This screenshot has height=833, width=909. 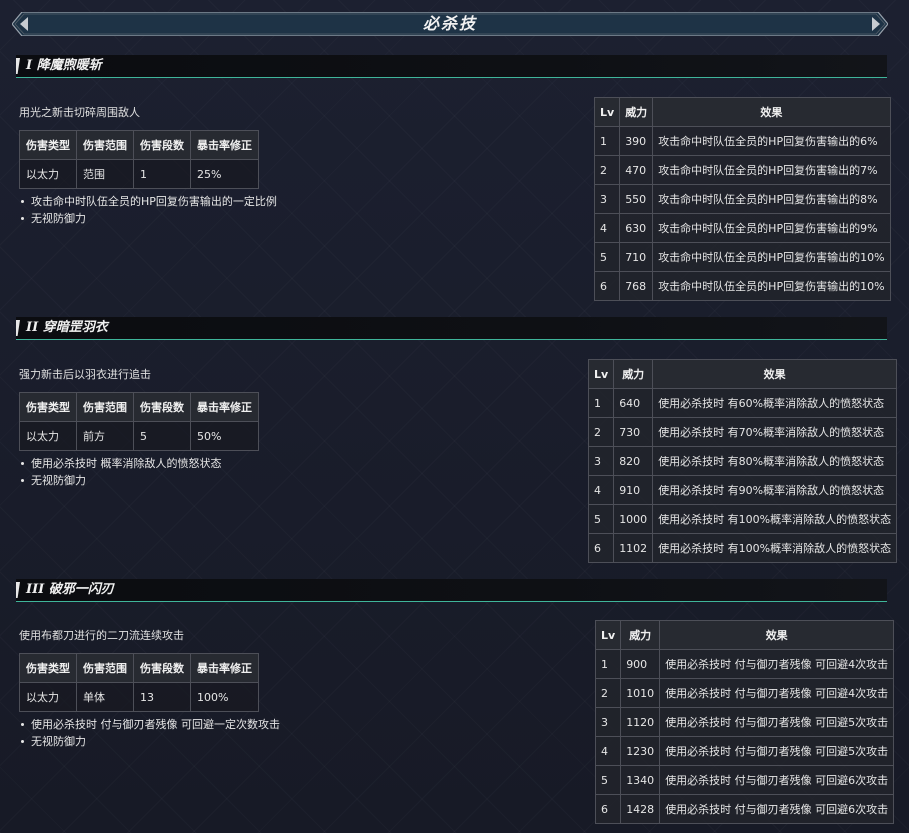 I want to click on power-cell: 710, so click(x=636, y=257).